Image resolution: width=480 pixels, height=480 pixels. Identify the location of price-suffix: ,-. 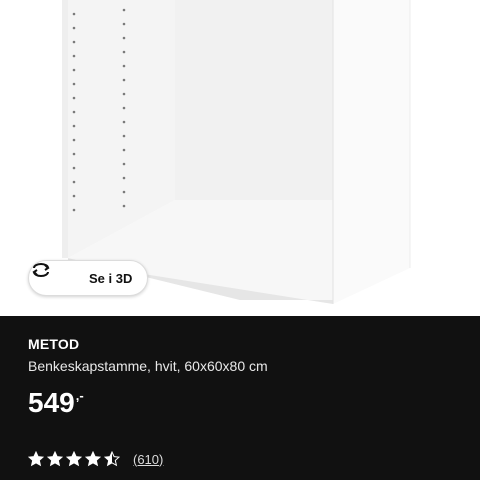
(79, 395).